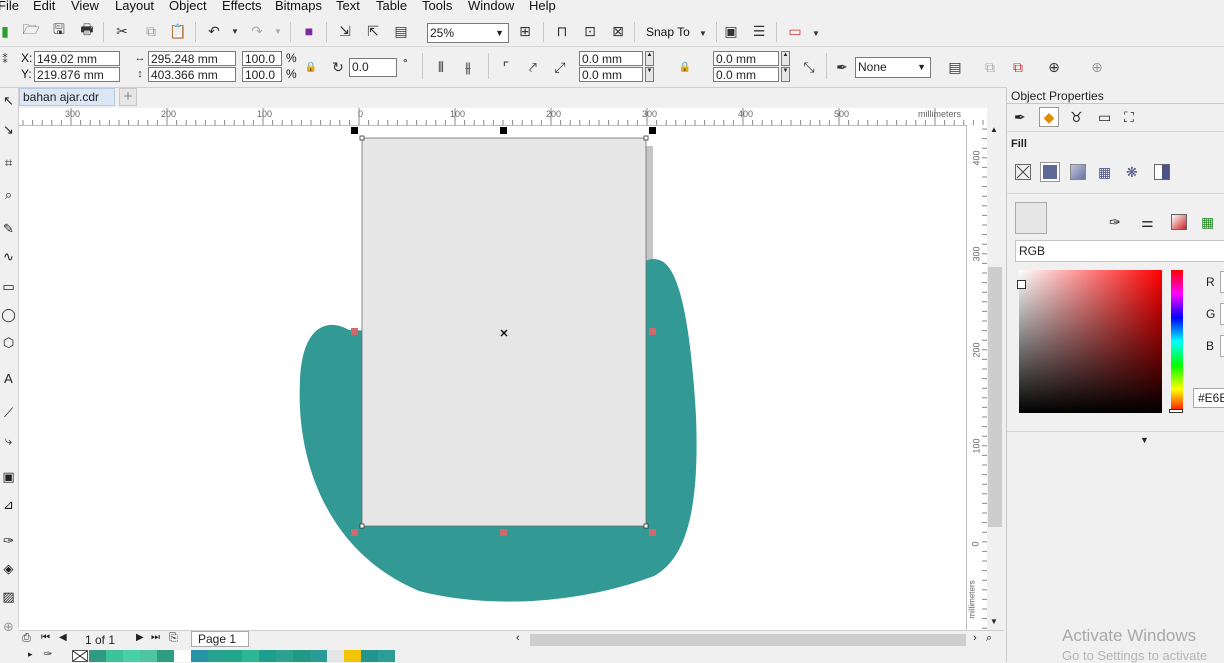 The image size is (1224, 663). I want to click on undo-dropdown-icon: ▼, so click(235, 31).